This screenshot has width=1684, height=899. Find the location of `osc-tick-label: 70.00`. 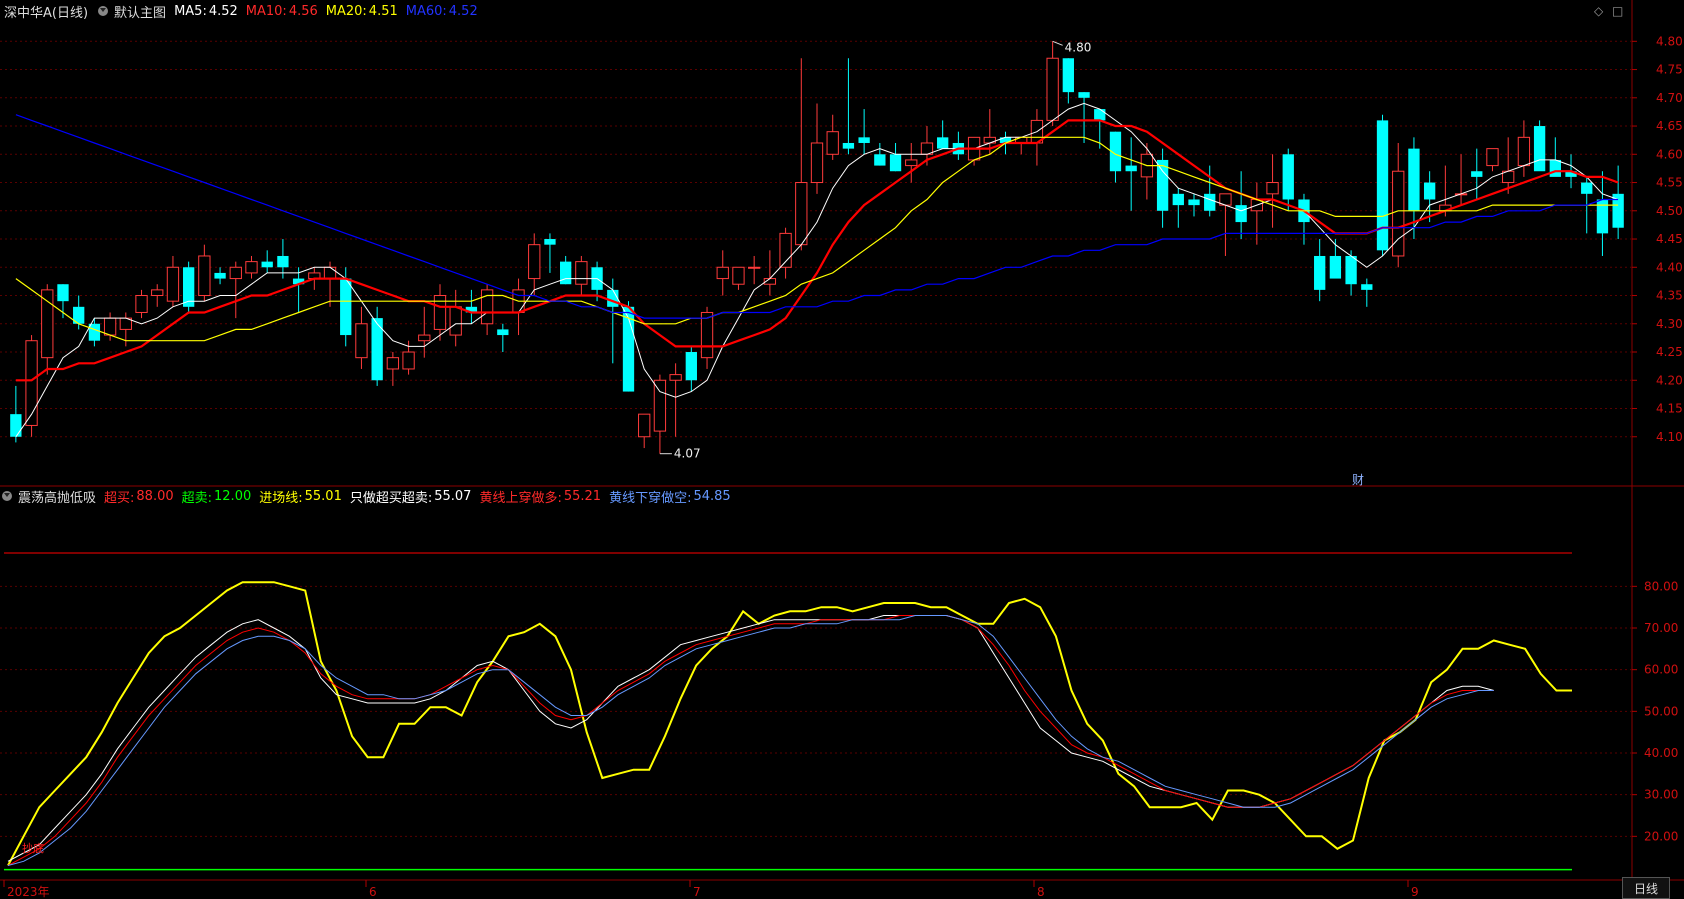

osc-tick-label: 70.00 is located at coordinates (1661, 628).